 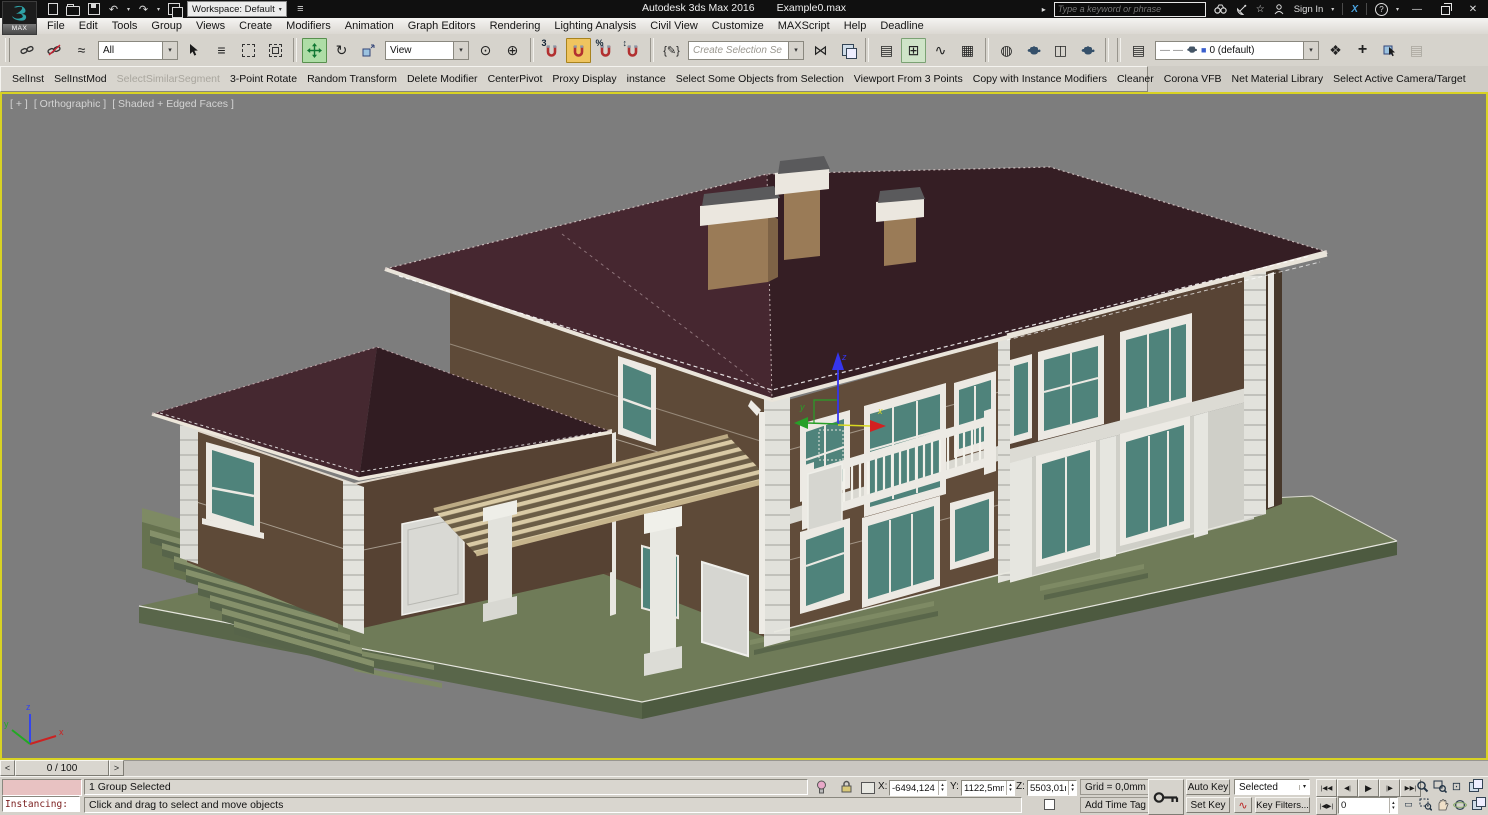 What do you see at coordinates (746, 50) in the screenshot?
I see `named-selection-dropdown: Create Selection Se ▾` at bounding box center [746, 50].